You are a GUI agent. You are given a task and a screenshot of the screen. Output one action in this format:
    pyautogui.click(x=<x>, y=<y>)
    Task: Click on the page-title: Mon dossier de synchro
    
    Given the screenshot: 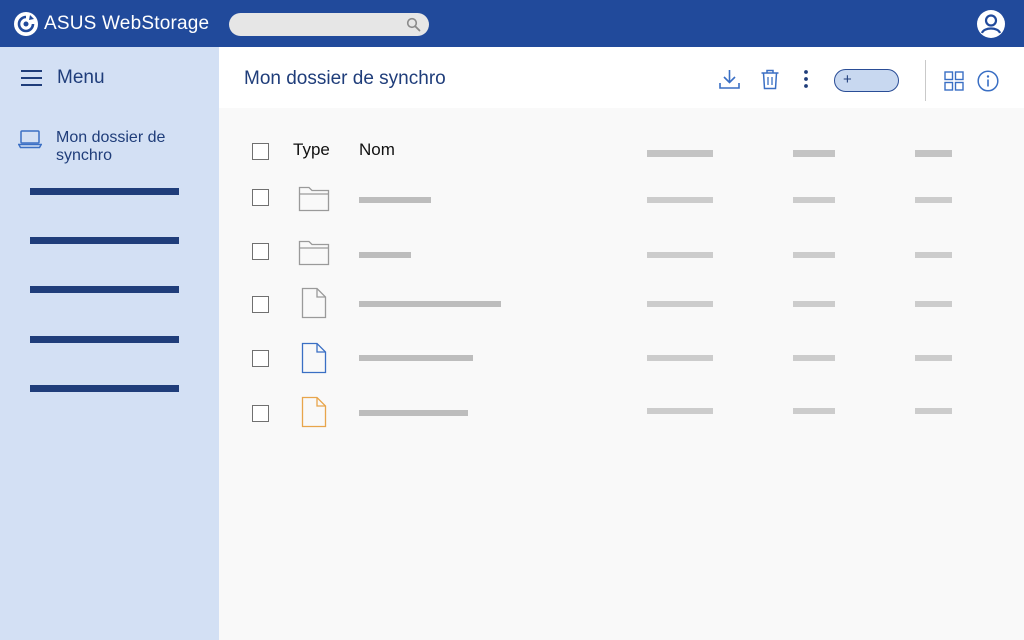 What is the action you would take?
    pyautogui.click(x=345, y=78)
    